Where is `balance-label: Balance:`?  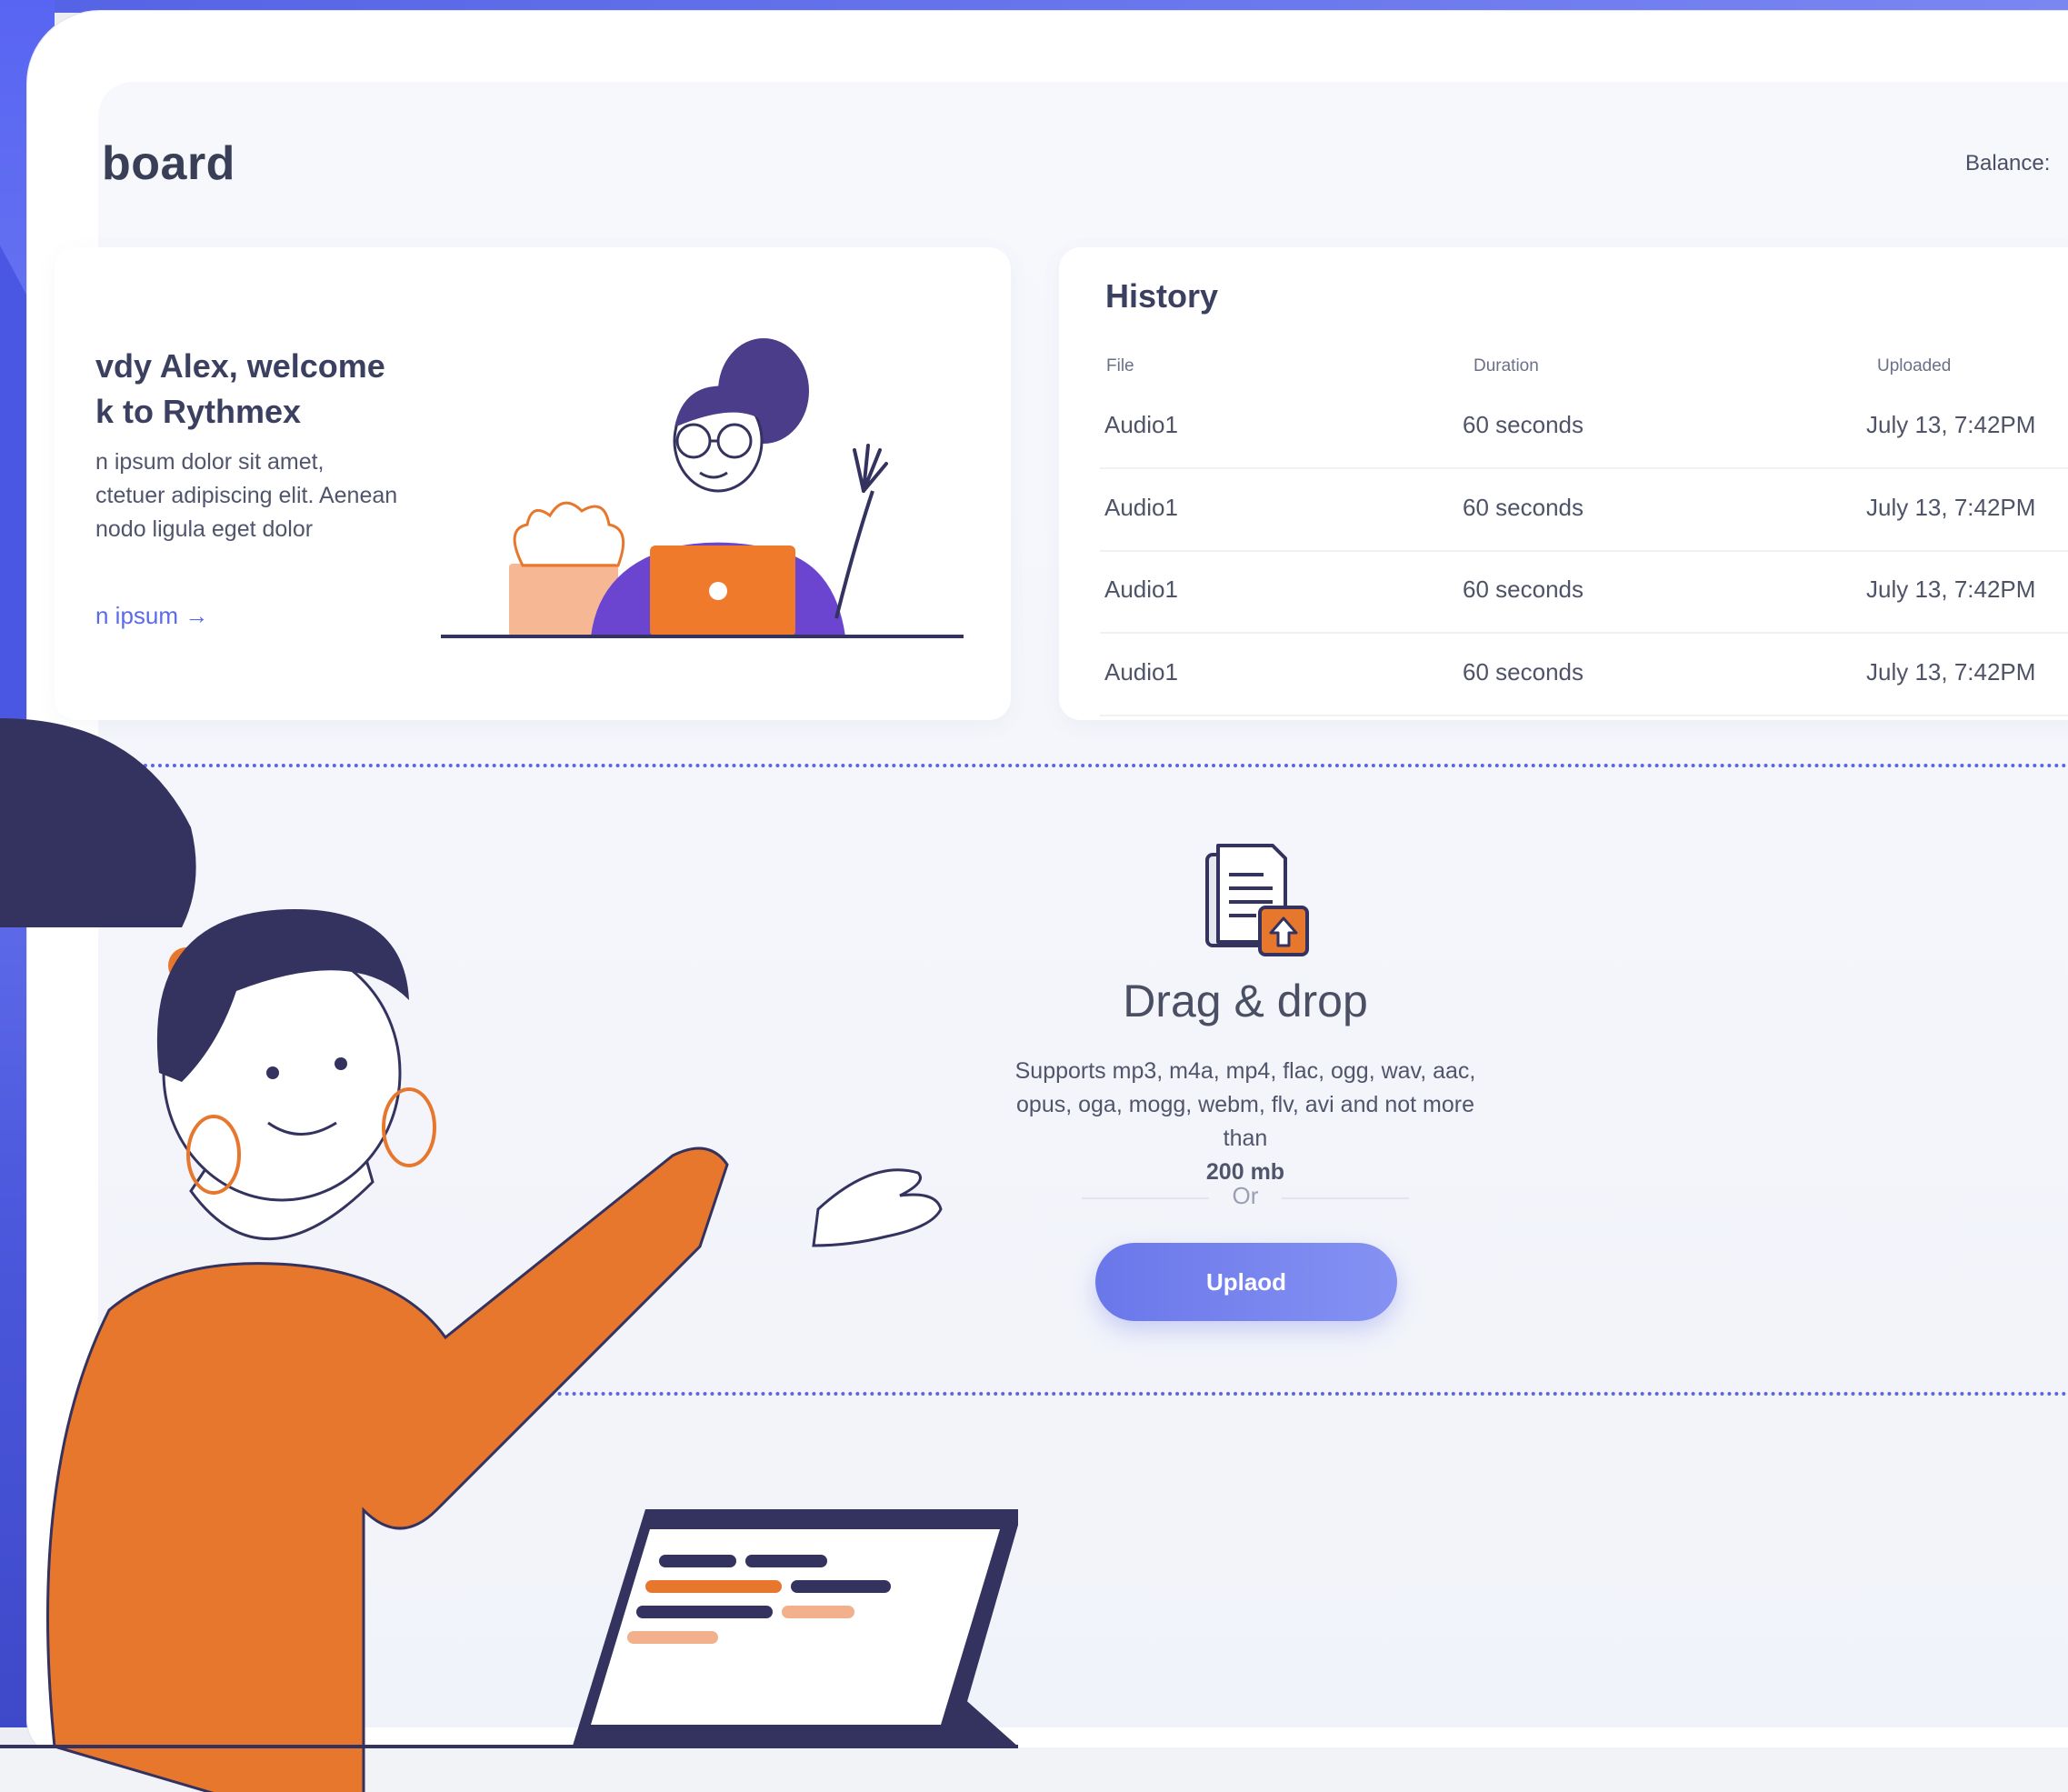 balance-label: Balance: is located at coordinates (2008, 163).